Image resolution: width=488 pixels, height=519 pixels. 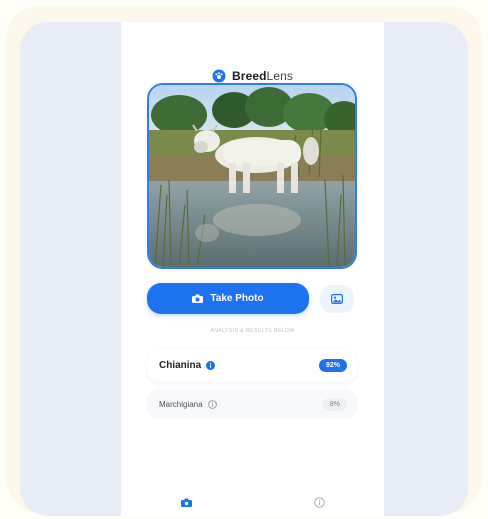 I want to click on paw-globe-icon, so click(x=219, y=76).